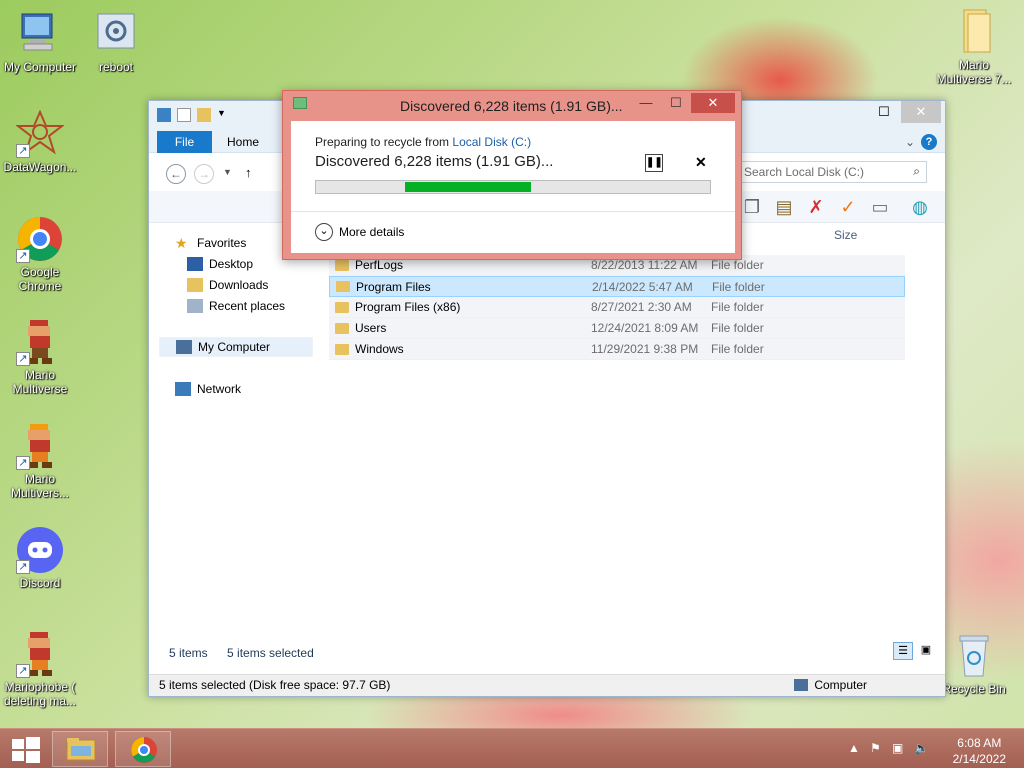 The width and height of the screenshot is (1024, 768). I want to click on nav-my-computer: My Computer, so click(236, 347).